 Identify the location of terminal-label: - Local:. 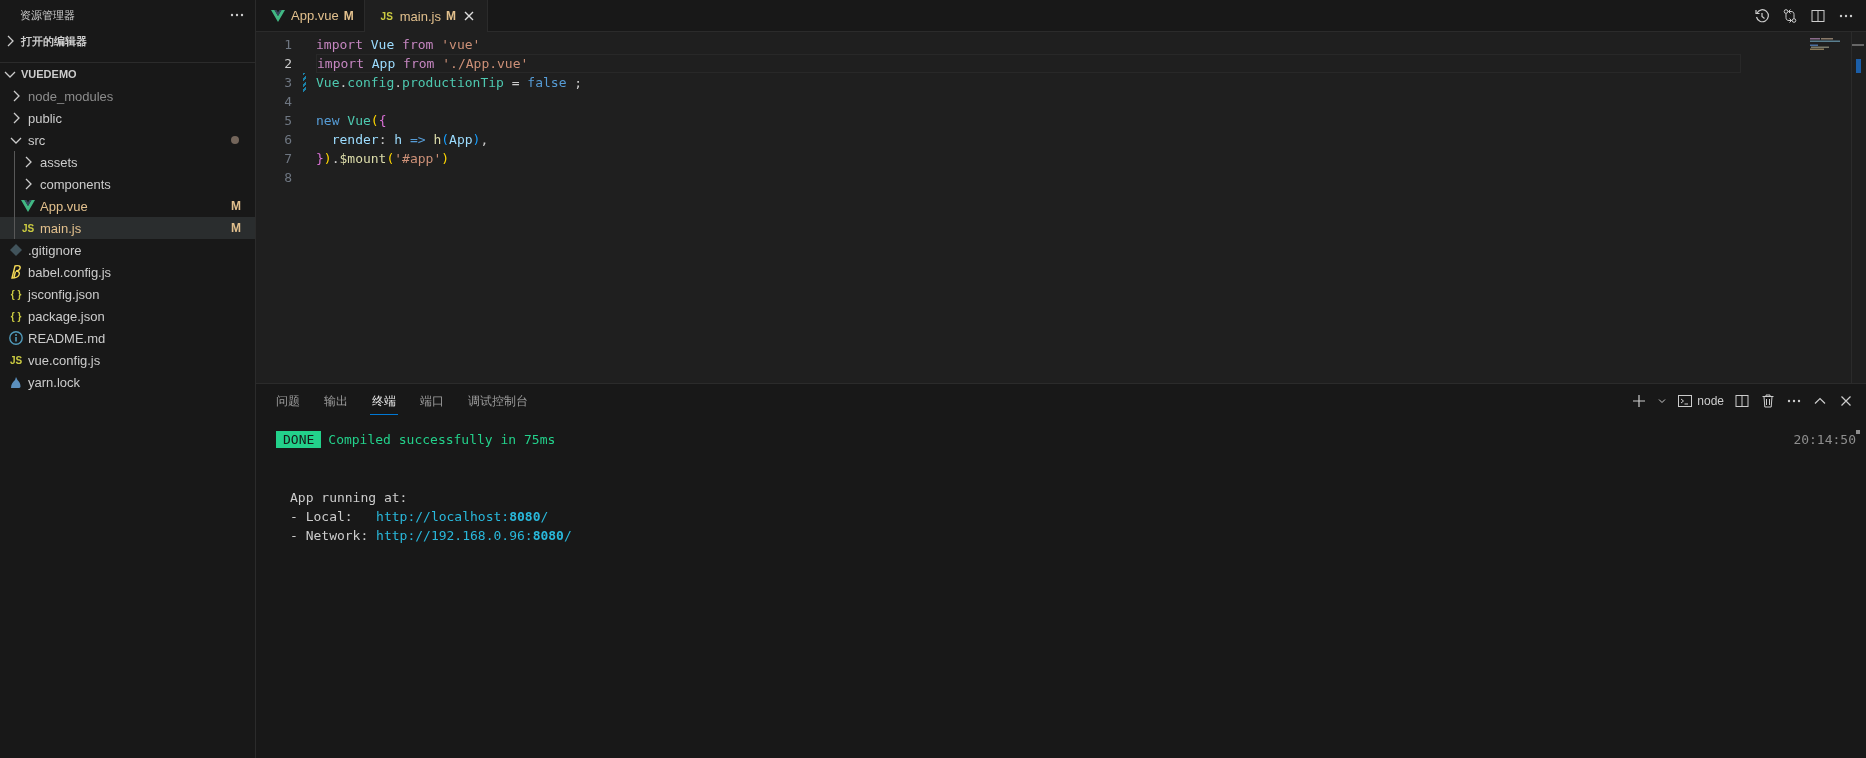
(322, 517).